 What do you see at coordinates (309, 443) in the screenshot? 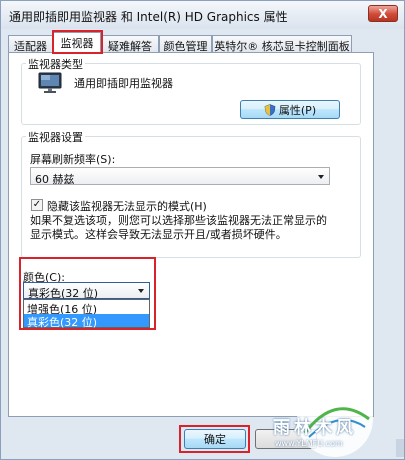
I see `watermark-url: www.YLMFU.com` at bounding box center [309, 443].